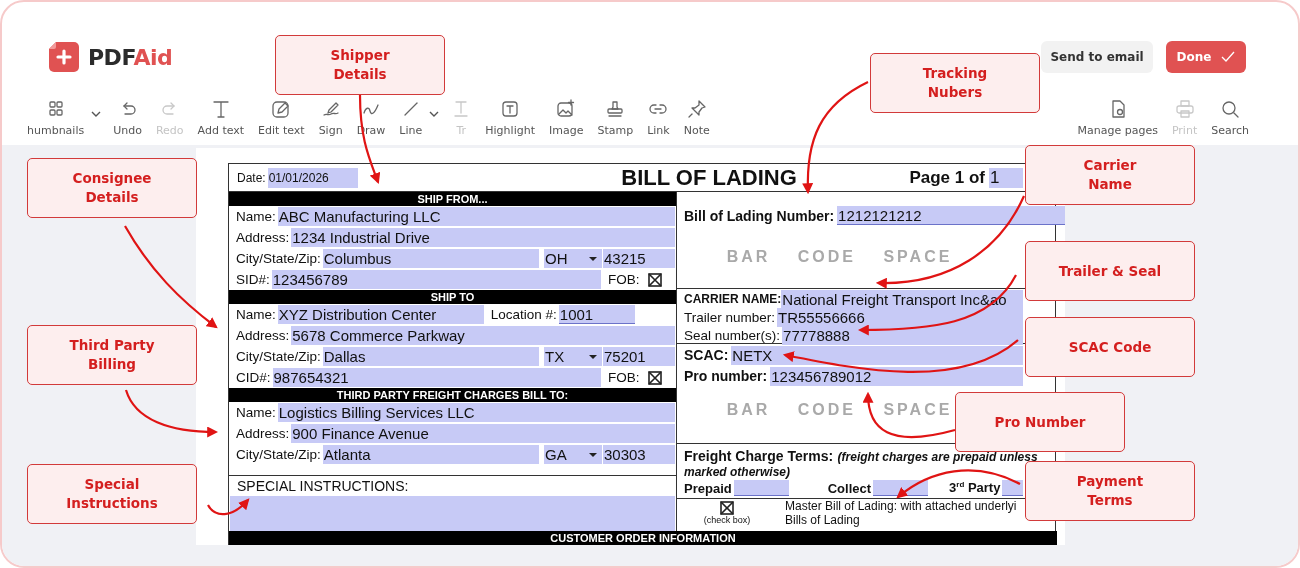 The image size is (1300, 568). What do you see at coordinates (639, 454) in the screenshot?
I see `form-field: 30303` at bounding box center [639, 454].